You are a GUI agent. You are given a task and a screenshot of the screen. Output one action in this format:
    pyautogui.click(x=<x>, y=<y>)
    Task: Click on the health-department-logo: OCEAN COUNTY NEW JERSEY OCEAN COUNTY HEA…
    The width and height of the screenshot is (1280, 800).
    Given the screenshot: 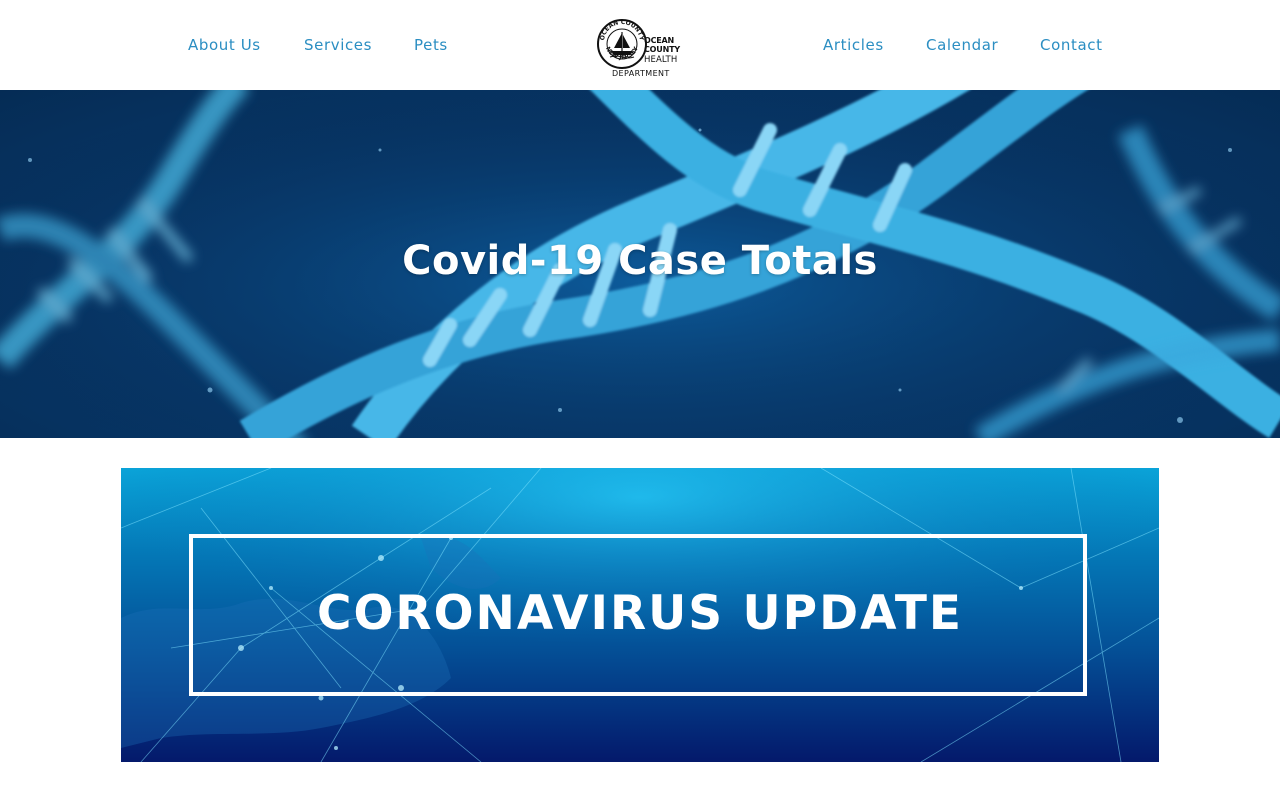 What is the action you would take?
    pyautogui.click(x=642, y=46)
    